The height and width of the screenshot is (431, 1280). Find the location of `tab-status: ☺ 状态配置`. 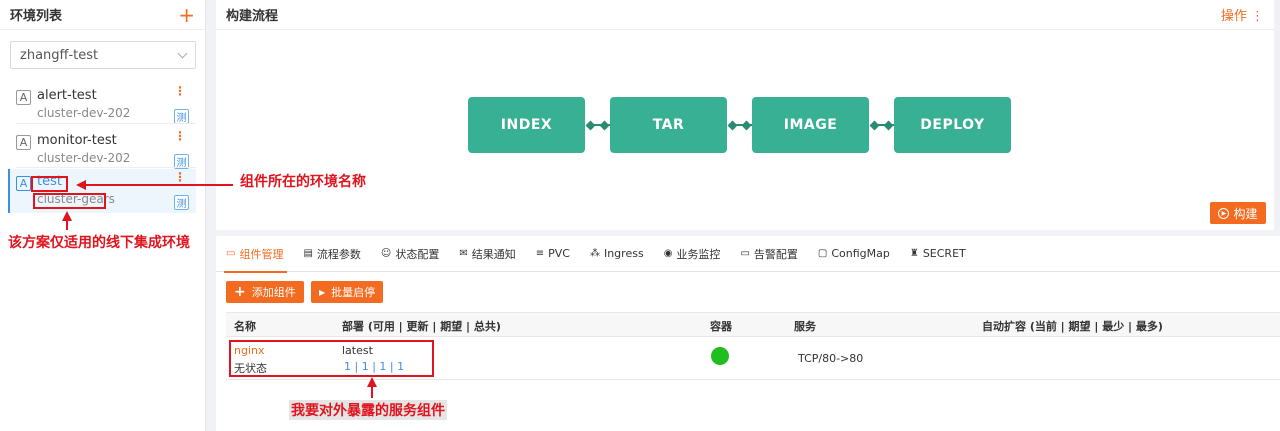

tab-status: ☺ 状态配置 is located at coordinates (410, 254).